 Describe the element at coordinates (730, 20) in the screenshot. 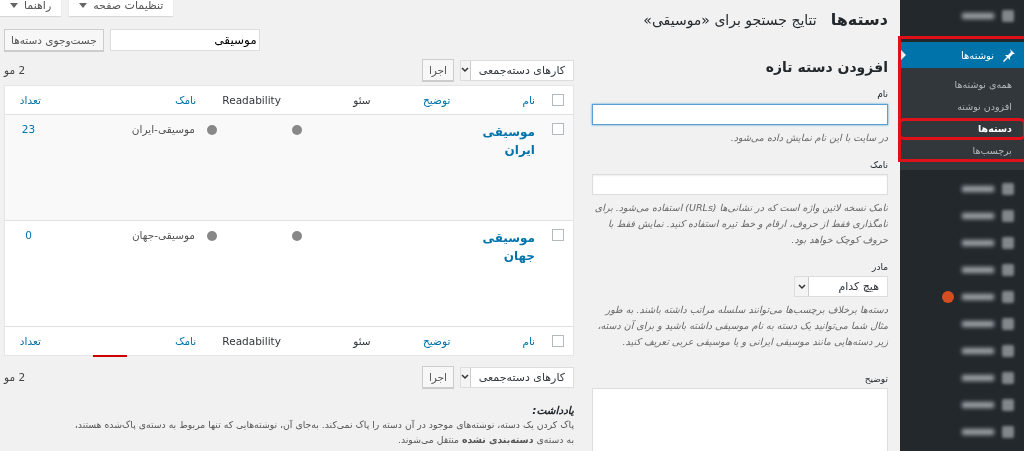

I see `search-results-title: تتایج جستجو برای «موسیقی»` at that location.